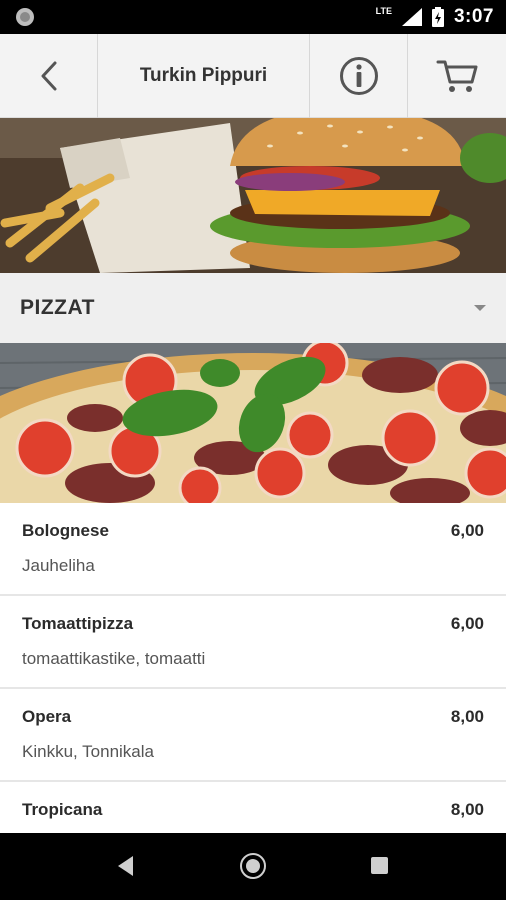 The image size is (506, 900). I want to click on nav-home-icon, so click(253, 866).